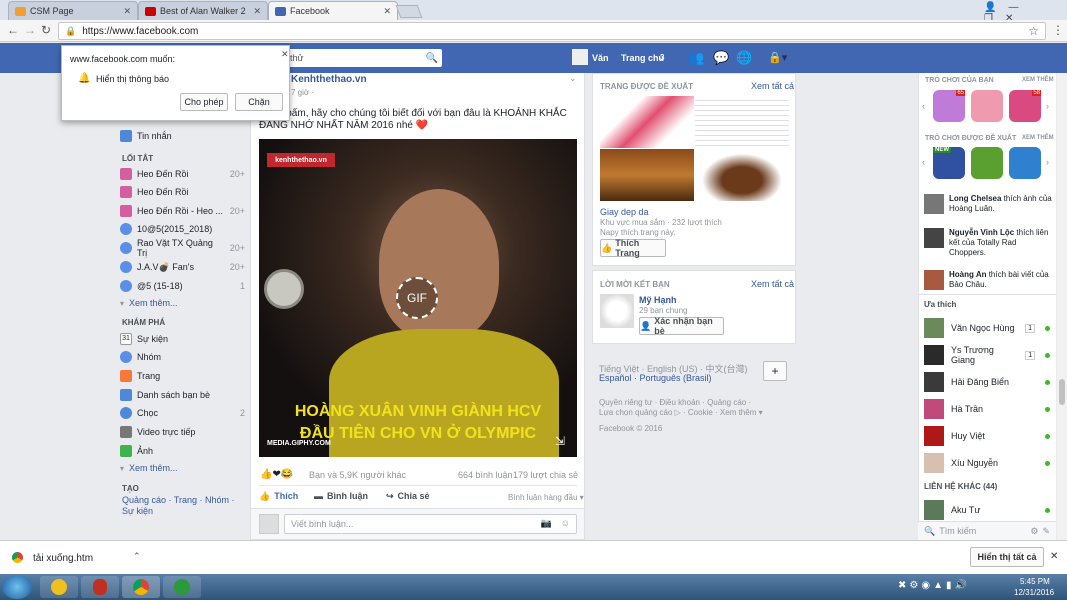  I want to click on lock-menu-icon: 🔒▾, so click(777, 57).